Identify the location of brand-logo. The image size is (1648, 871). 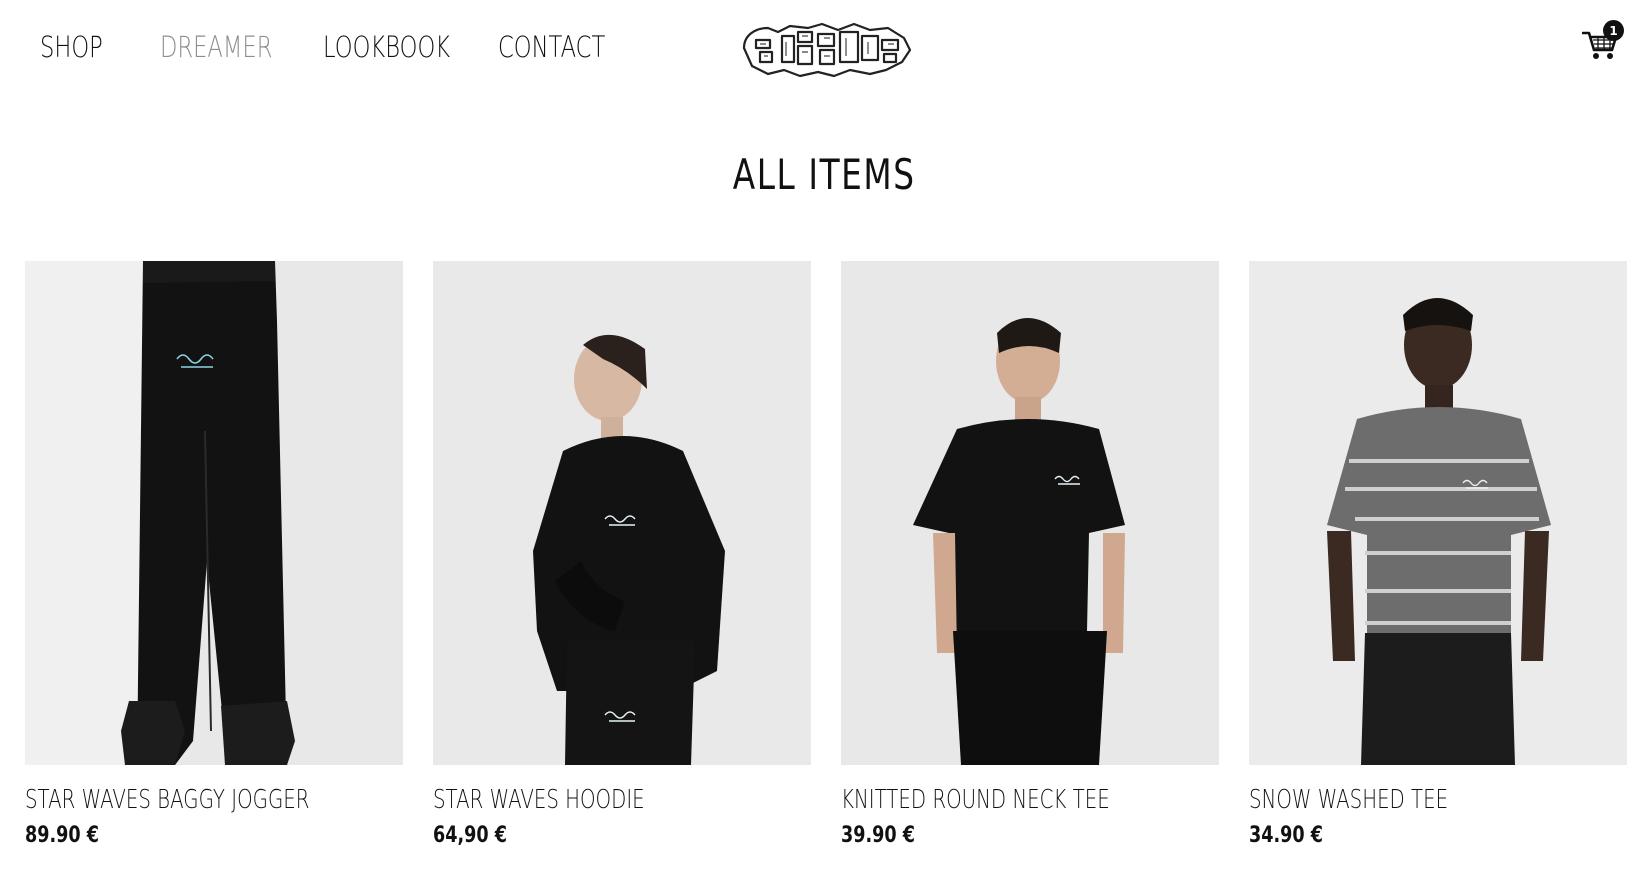
(827, 50).